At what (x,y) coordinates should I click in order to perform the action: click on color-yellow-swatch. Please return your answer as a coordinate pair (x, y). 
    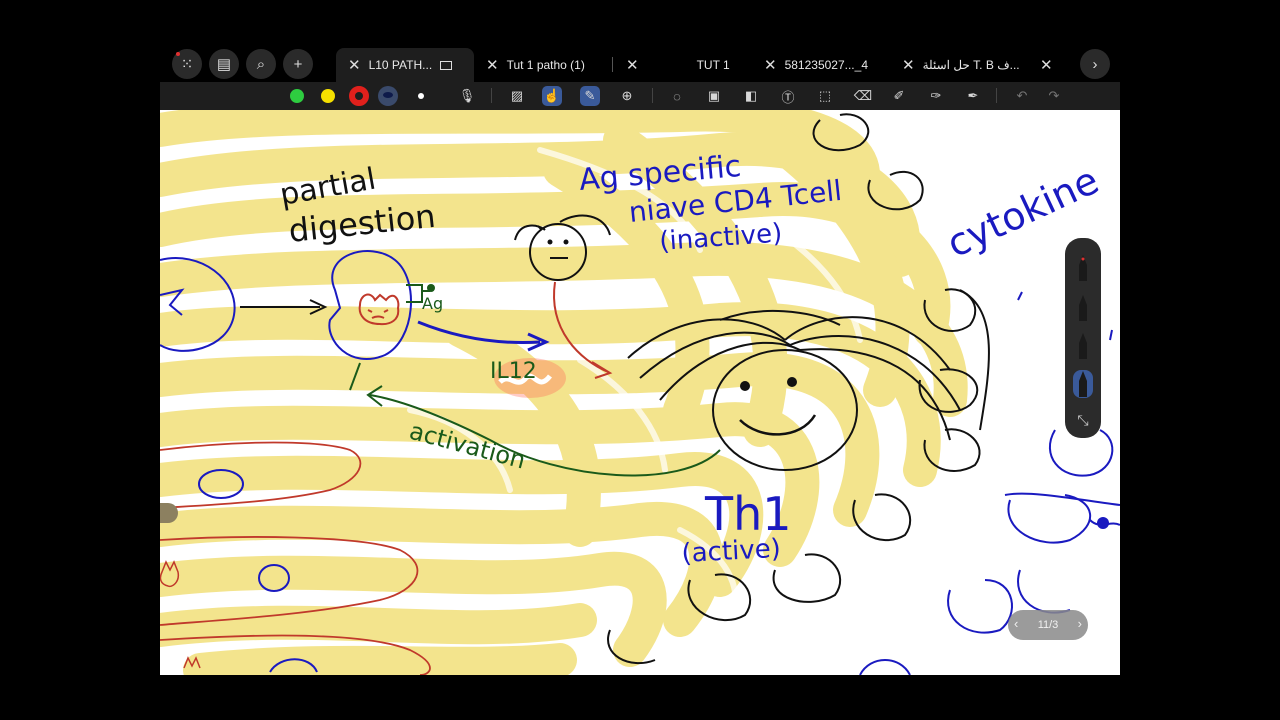
    Looking at the image, I should click on (328, 96).